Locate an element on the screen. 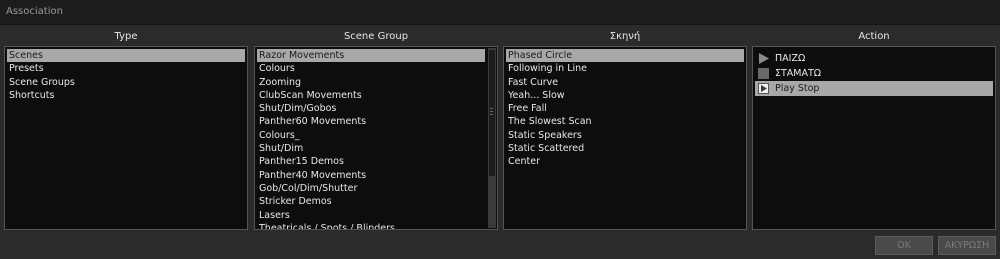  scene-group-item: Panther15 Demos is located at coordinates (371, 161).